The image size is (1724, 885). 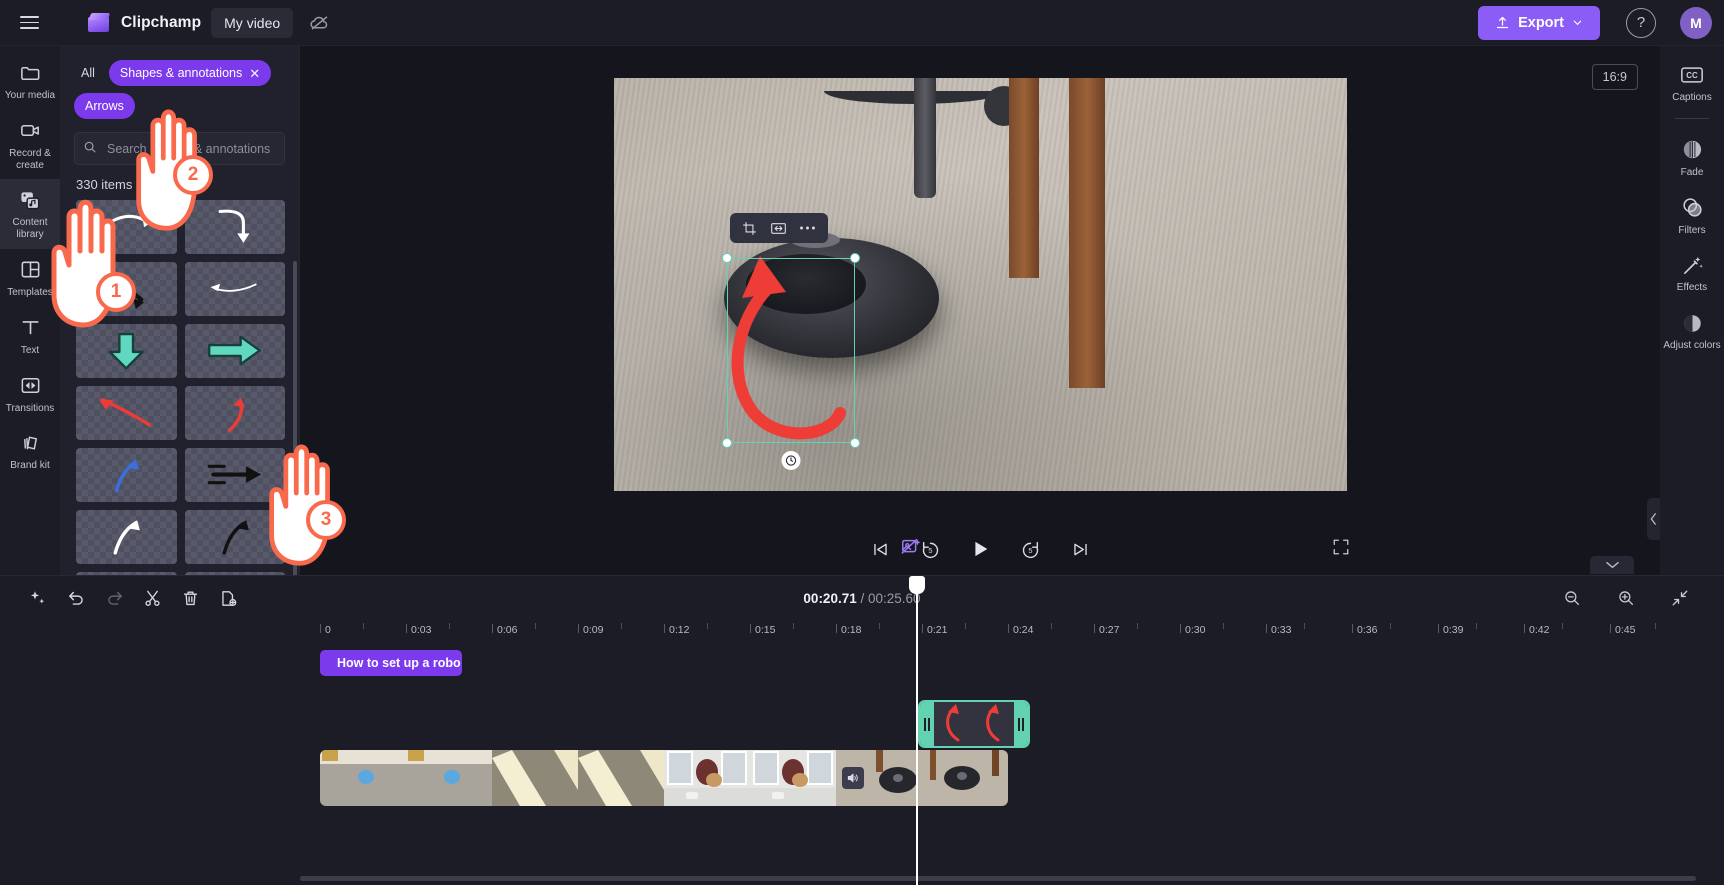 I want to click on fit-timeline-button, so click(x=1680, y=598).